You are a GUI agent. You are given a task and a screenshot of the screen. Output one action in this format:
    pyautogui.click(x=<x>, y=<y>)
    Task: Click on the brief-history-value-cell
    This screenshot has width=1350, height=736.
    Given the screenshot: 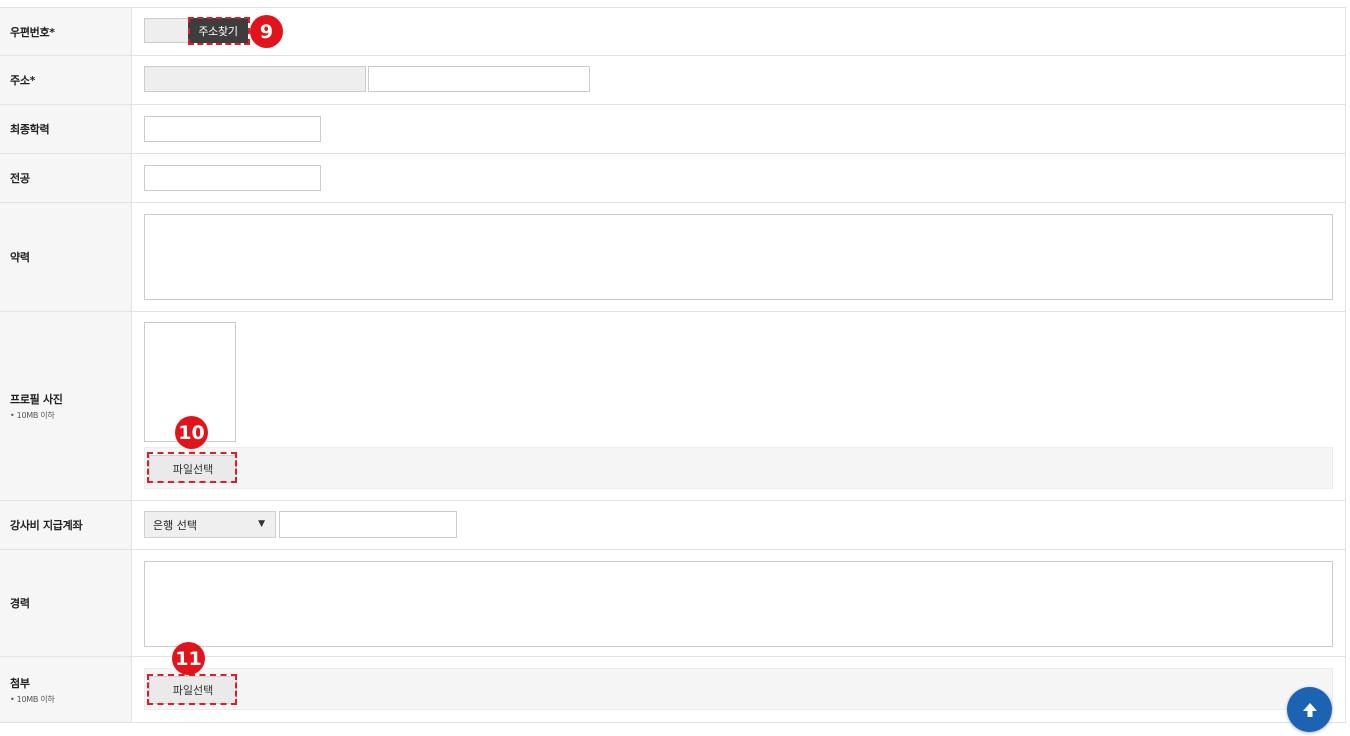 What is the action you would take?
    pyautogui.click(x=738, y=257)
    